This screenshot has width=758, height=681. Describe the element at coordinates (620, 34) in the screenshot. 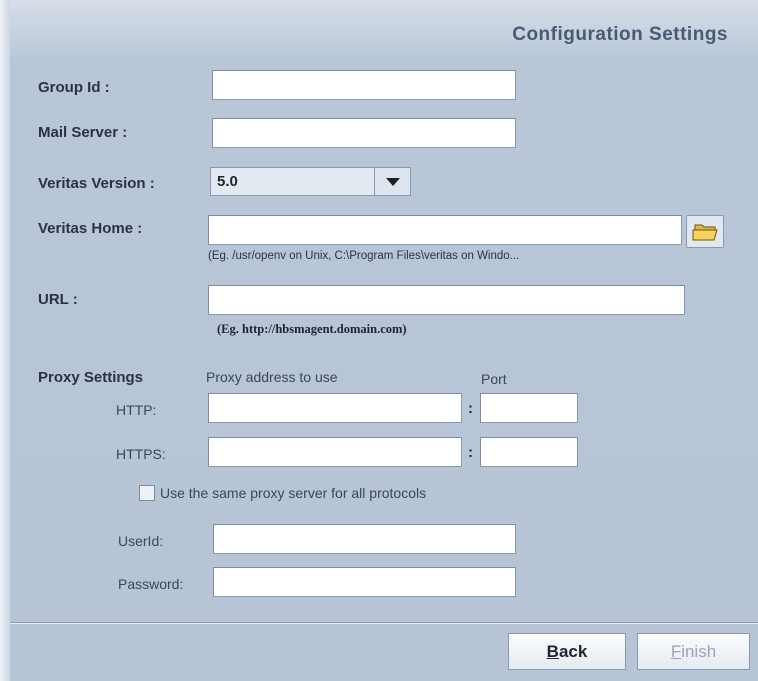

I see `page-title: Configuration Settings` at that location.